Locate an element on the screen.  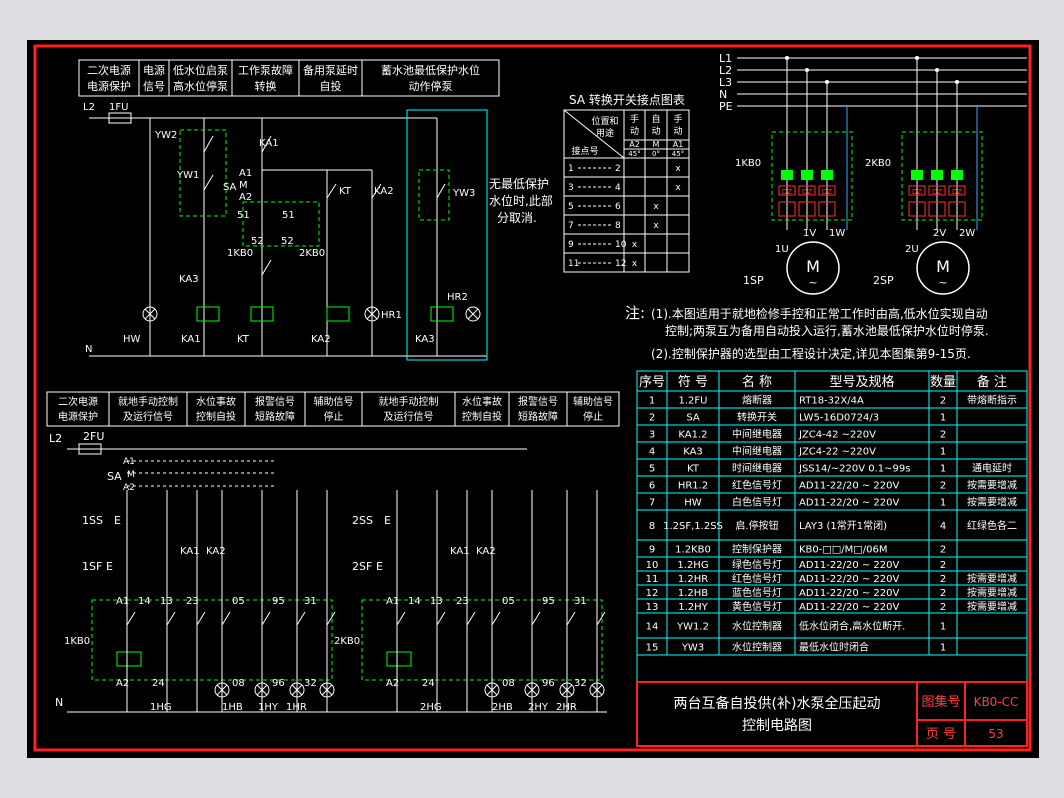
left-t14: 14 is located at coordinates (144, 601).